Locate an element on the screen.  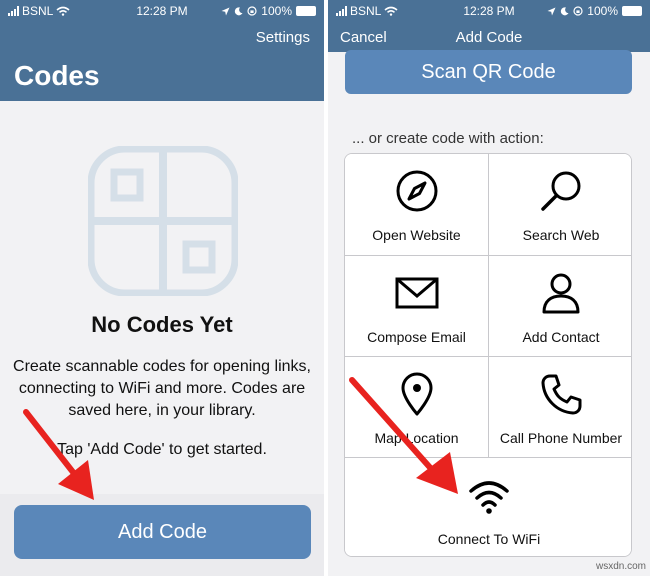
action-label: Compose Email is located at coordinates (416, 337).